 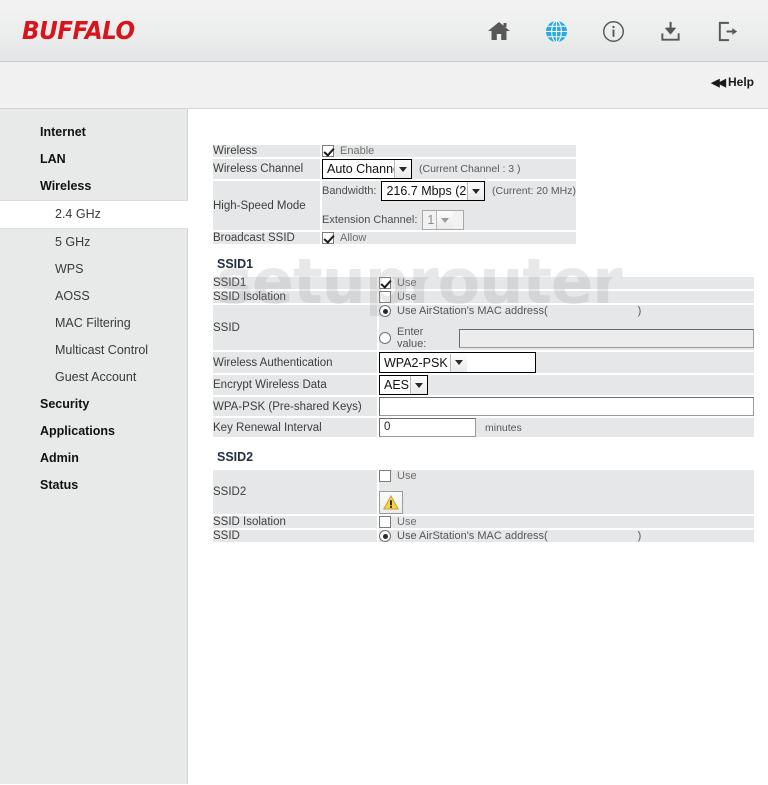 What do you see at coordinates (328, 238) in the screenshot?
I see `broadcast-ssid-allow-checkbox` at bounding box center [328, 238].